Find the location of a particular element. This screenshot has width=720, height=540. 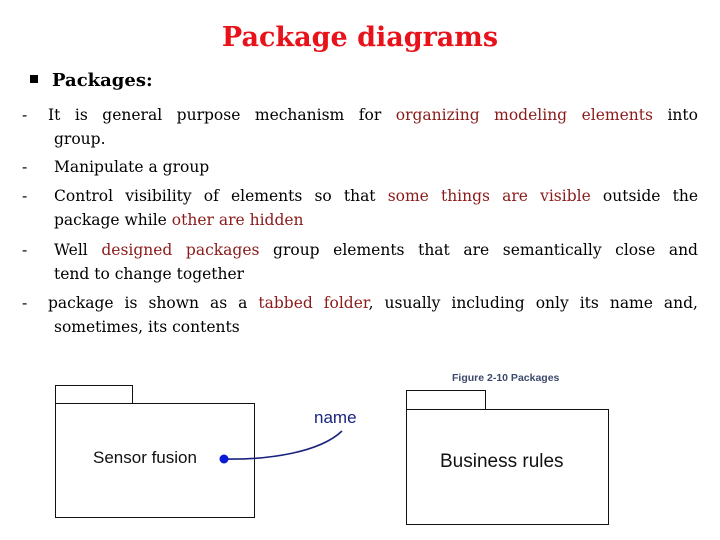

name-annotation: name is located at coordinates (335, 417).